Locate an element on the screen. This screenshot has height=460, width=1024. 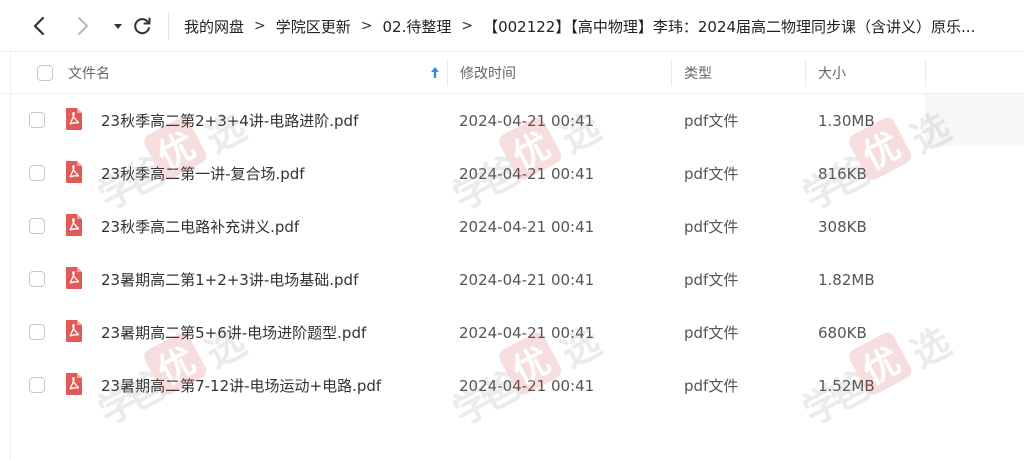
file-name: 23秋季高二第2+3+4讲-电路进阶.pdf is located at coordinates (229, 120).